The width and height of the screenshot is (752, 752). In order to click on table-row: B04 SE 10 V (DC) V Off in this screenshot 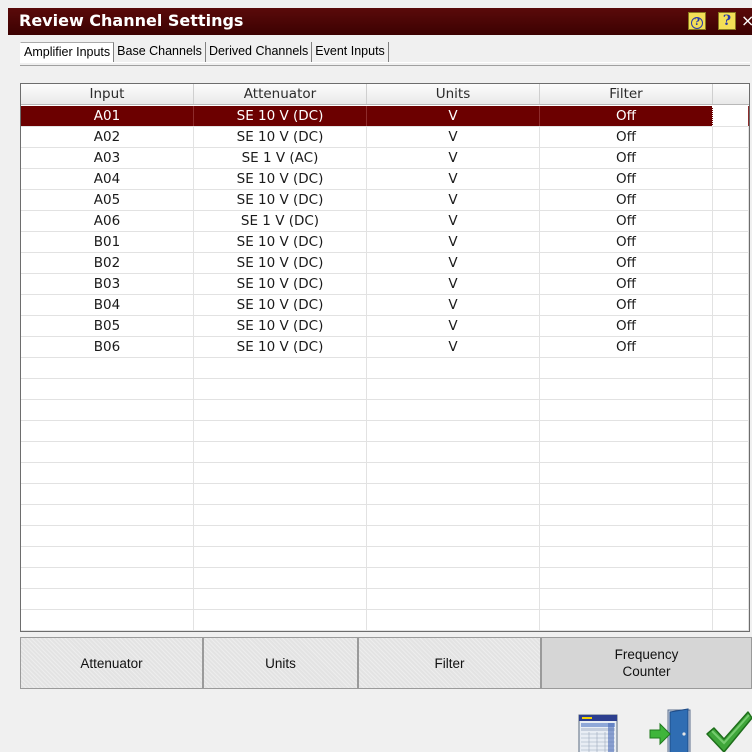, I will do `click(385, 305)`.